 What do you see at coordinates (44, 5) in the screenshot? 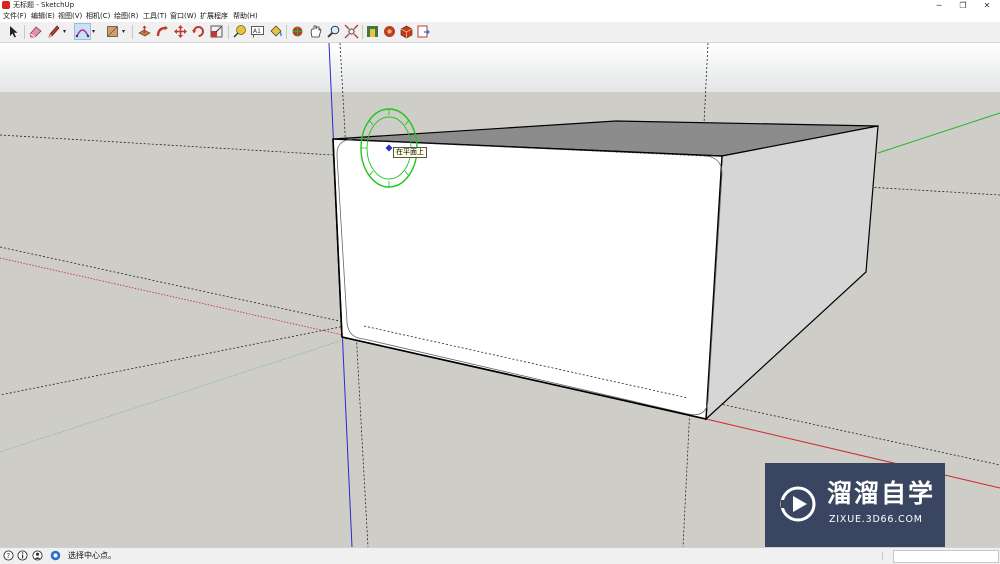
I see `window-title: 无标题 - SketchUp` at bounding box center [44, 5].